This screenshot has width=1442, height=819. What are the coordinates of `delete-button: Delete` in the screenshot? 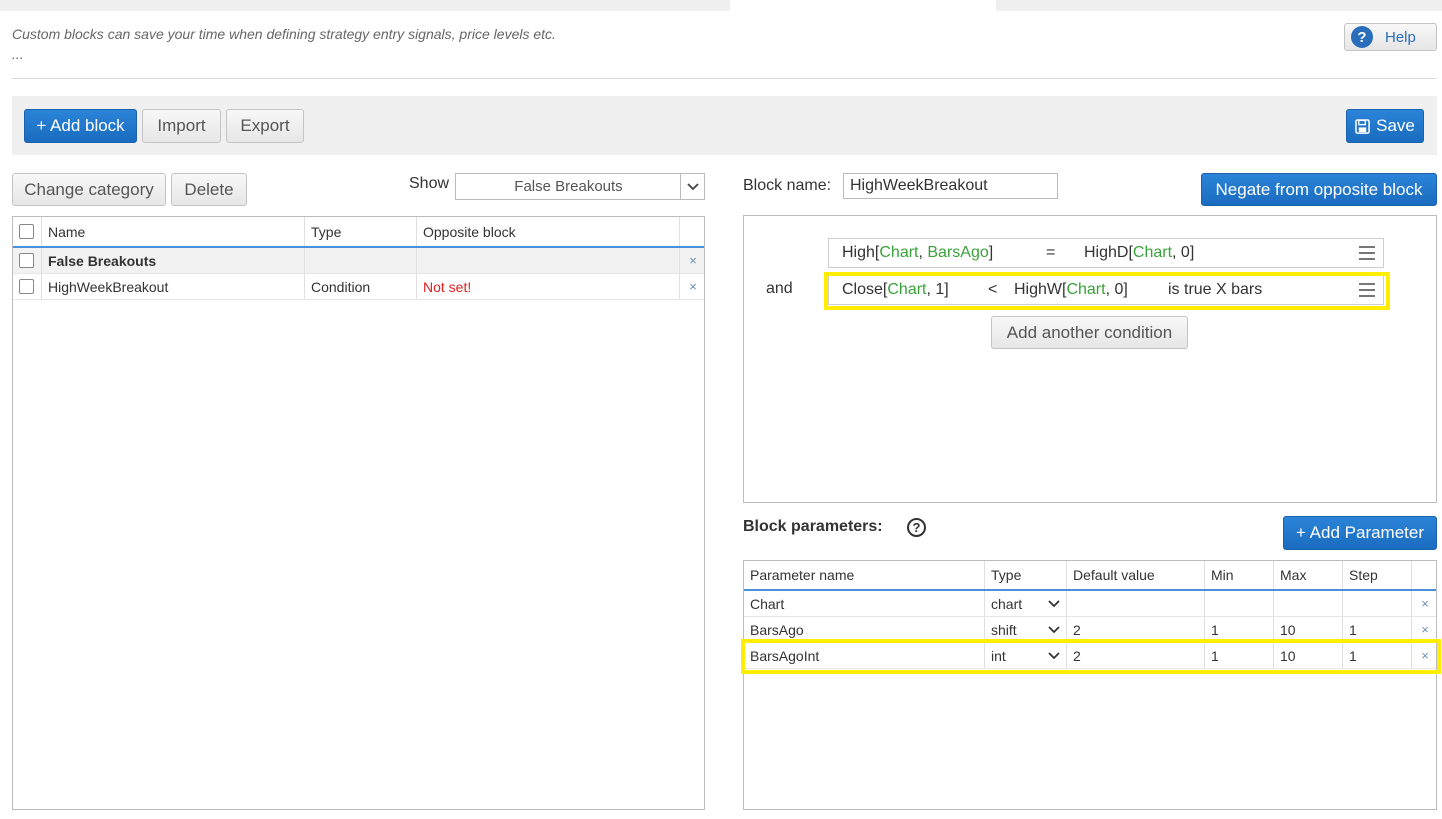 It's located at (209, 189).